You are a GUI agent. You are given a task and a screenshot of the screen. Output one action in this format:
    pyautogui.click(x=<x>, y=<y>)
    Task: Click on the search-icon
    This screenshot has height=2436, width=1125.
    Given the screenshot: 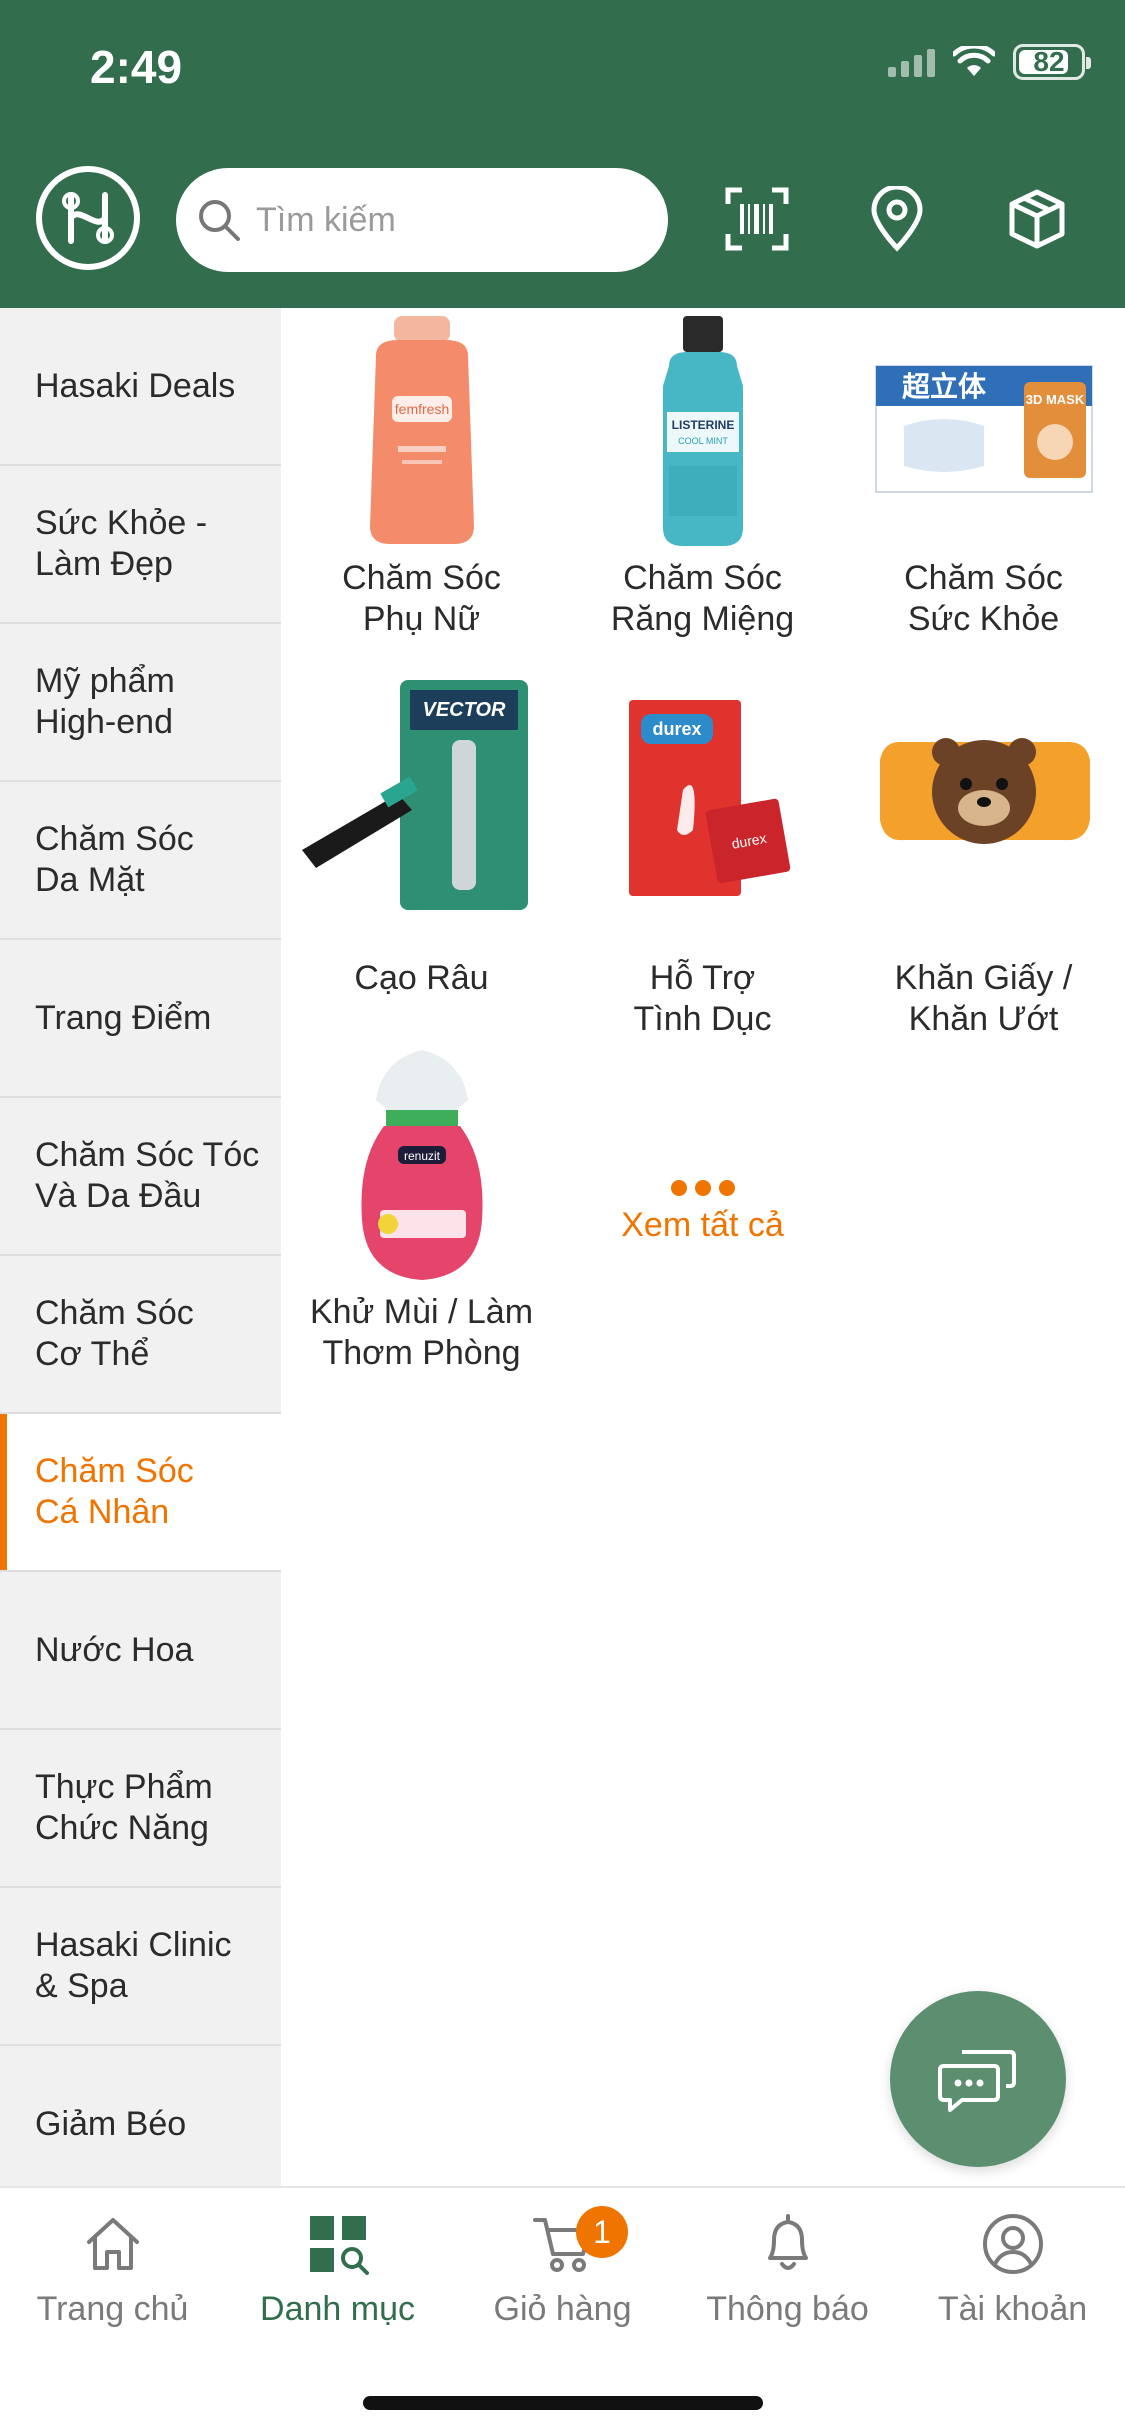 What is the action you would take?
    pyautogui.click(x=219, y=220)
    